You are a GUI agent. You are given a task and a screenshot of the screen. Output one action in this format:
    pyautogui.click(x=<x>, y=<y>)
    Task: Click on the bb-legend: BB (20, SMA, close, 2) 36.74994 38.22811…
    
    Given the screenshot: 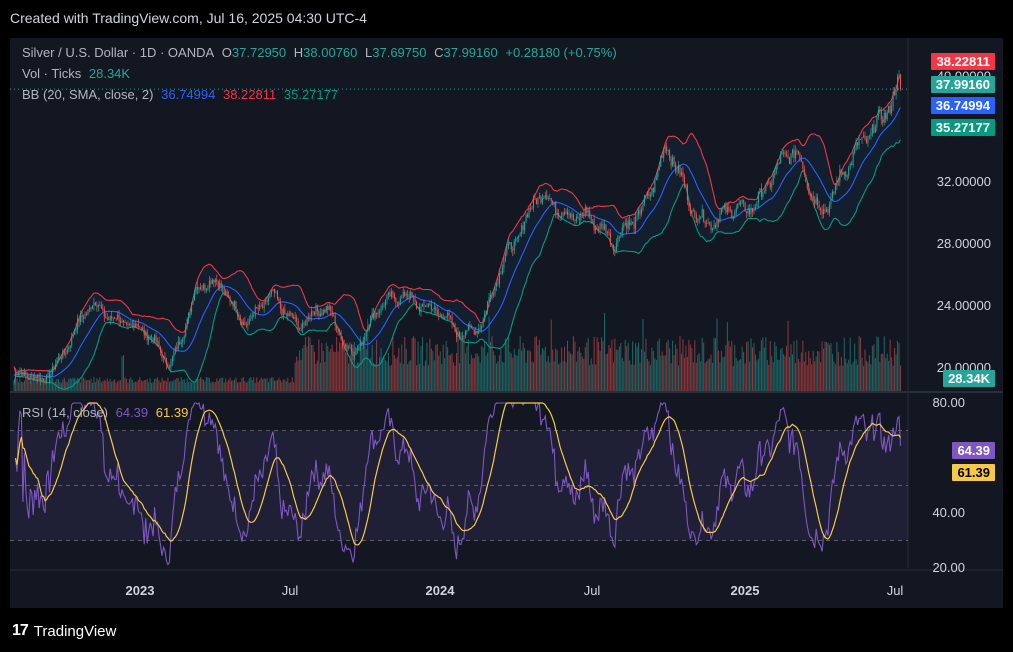 What is the action you would take?
    pyautogui.click(x=182, y=94)
    